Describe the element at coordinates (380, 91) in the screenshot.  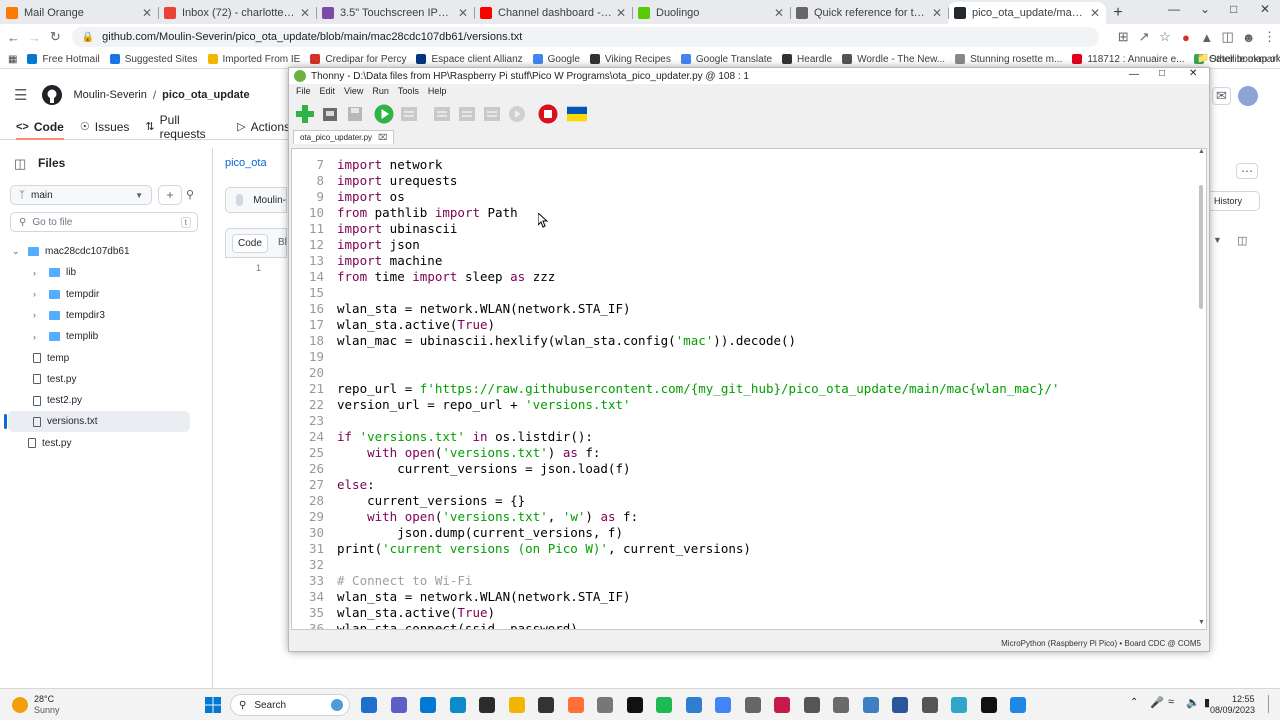
I see `menu-run: Run` at that location.